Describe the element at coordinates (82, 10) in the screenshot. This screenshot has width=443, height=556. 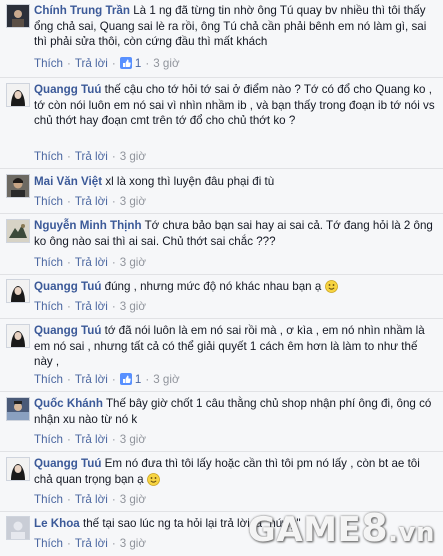
I see `comment-author: Chính Trung Trần` at that location.